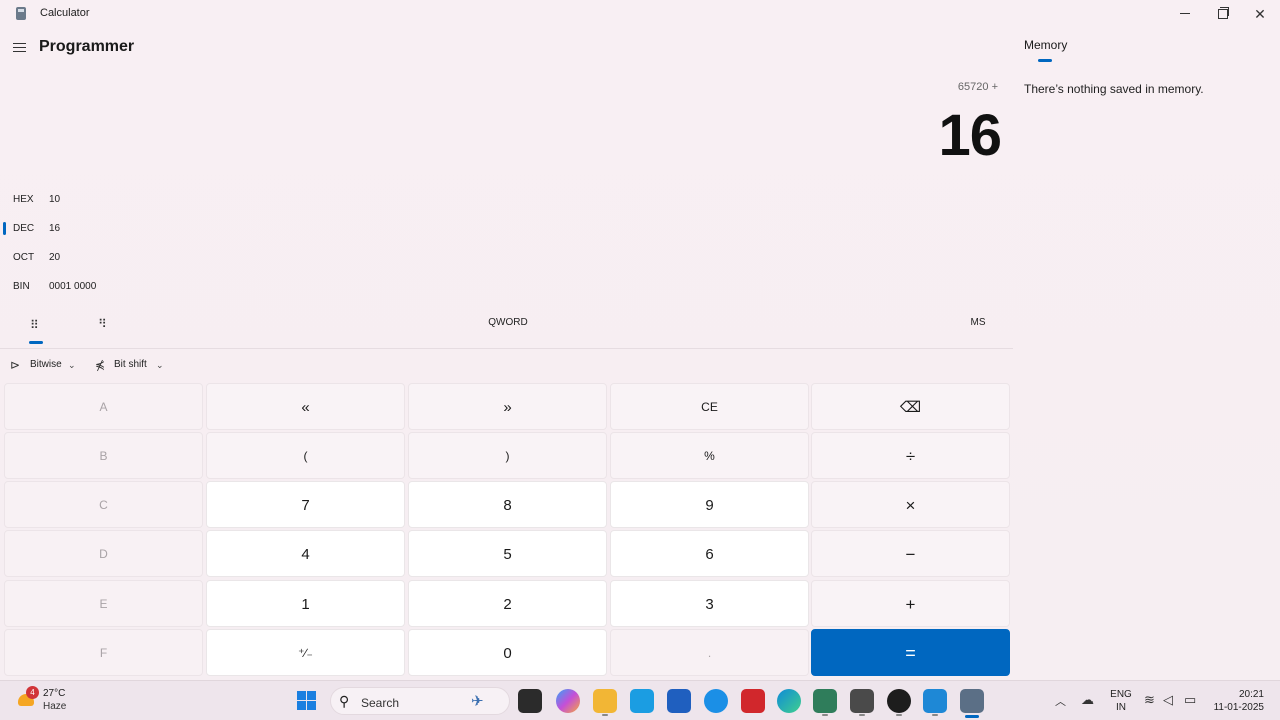 This screenshot has width=1280, height=720. Describe the element at coordinates (305, 652) in the screenshot. I see `key-negate: ⁺∕₋` at that location.